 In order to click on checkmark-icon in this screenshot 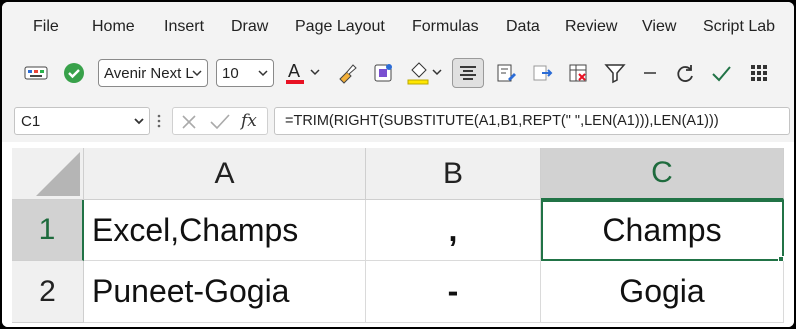, I will do `click(721, 73)`.